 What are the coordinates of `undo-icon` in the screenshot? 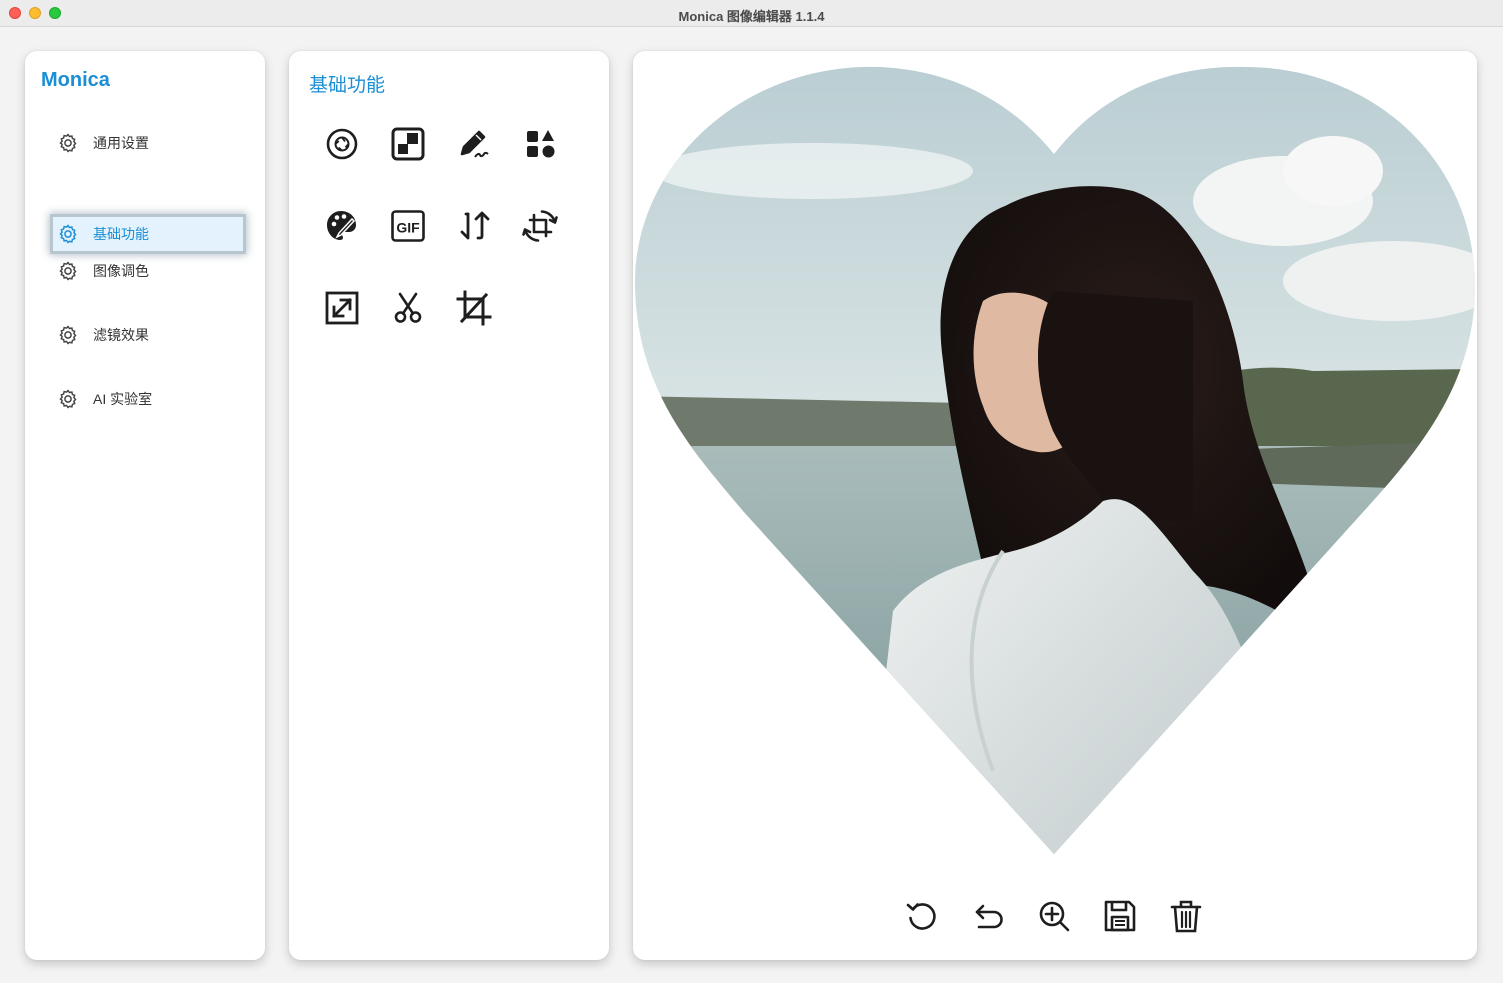 It's located at (989, 916).